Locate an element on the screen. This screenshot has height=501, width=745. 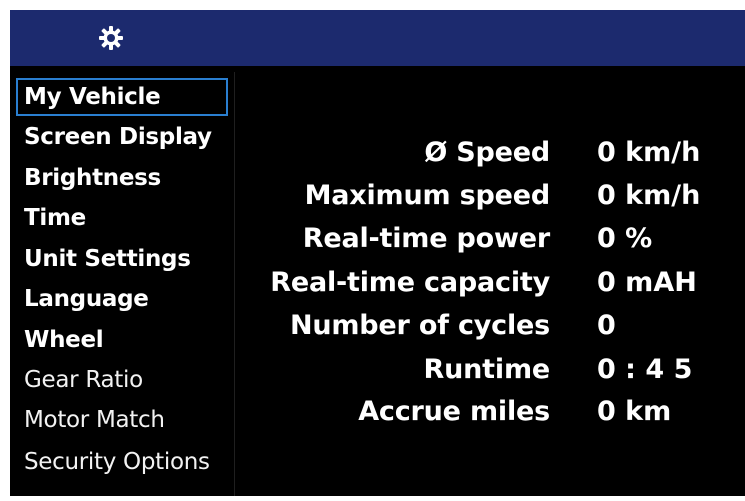
stat-row-average-speed: Ø Speed 0 km/h is located at coordinates (492, 153).